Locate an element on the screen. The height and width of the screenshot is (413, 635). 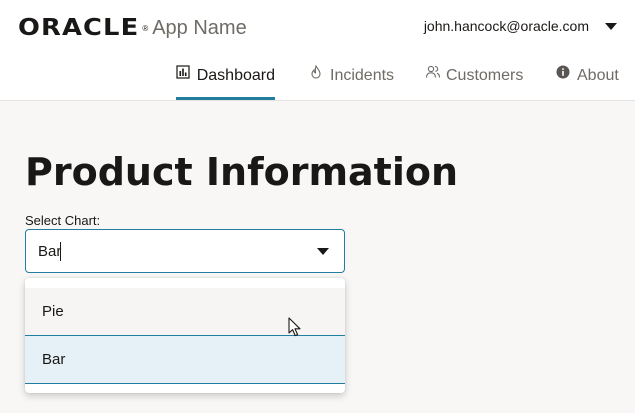
flame-icon is located at coordinates (317, 73).